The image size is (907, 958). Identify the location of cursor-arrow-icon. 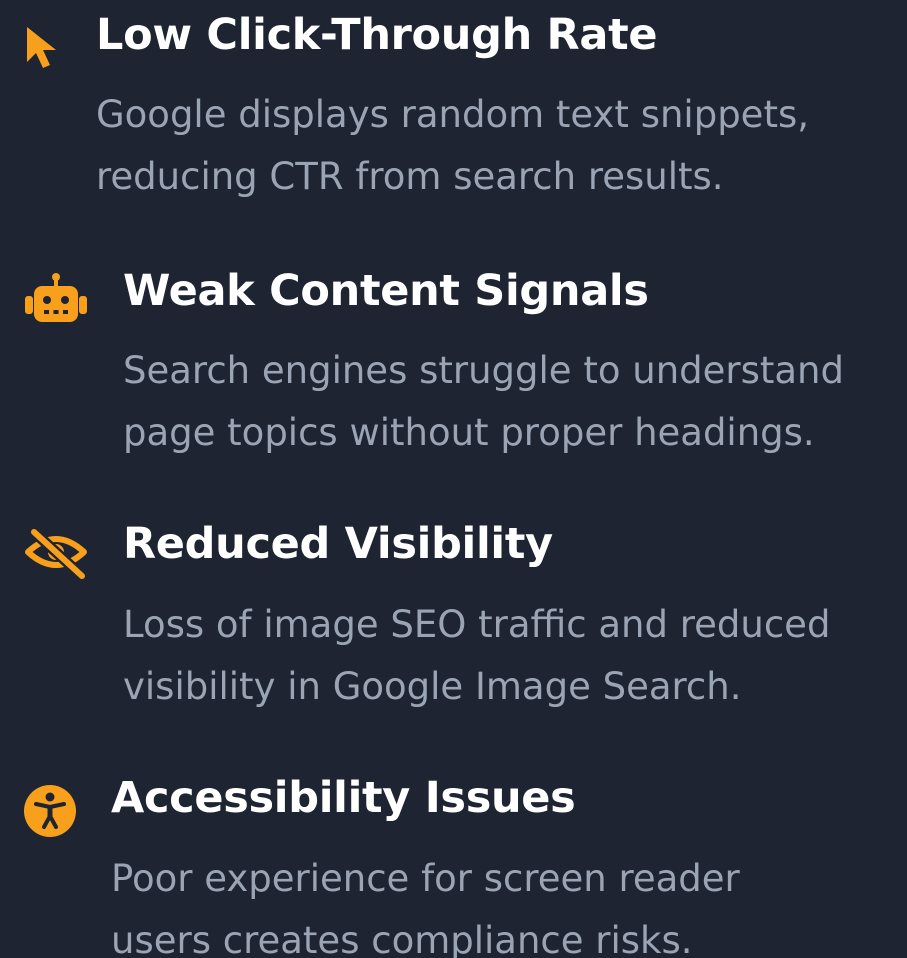
(42, 48).